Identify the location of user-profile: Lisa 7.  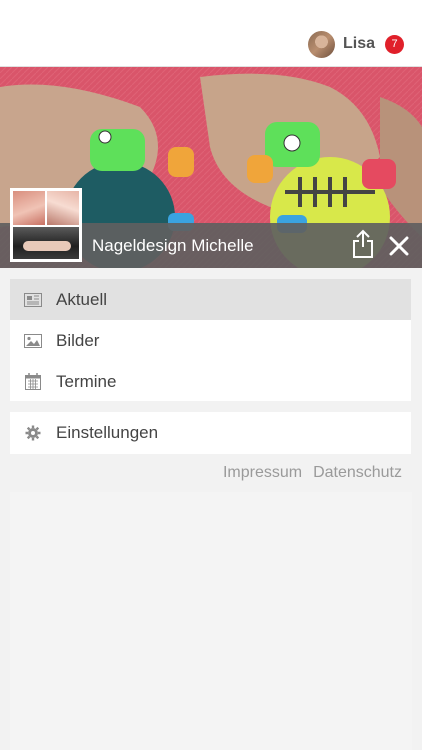
(355, 44).